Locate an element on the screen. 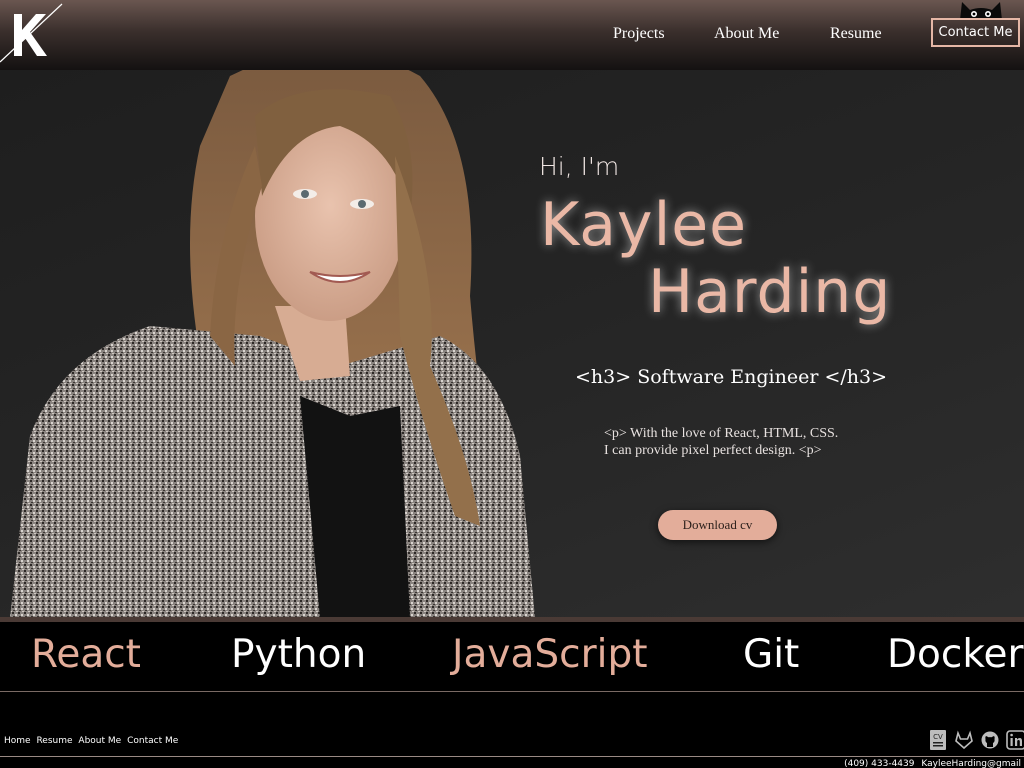 The height and width of the screenshot is (768, 1024). footer-contact: (409) 433-4439 KayleeHarding@gmail is located at coordinates (930, 763).